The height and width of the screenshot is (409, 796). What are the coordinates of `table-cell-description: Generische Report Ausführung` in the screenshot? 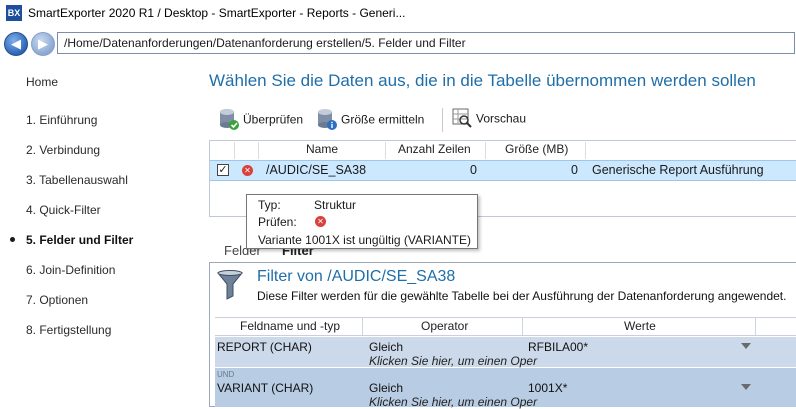 It's located at (678, 170).